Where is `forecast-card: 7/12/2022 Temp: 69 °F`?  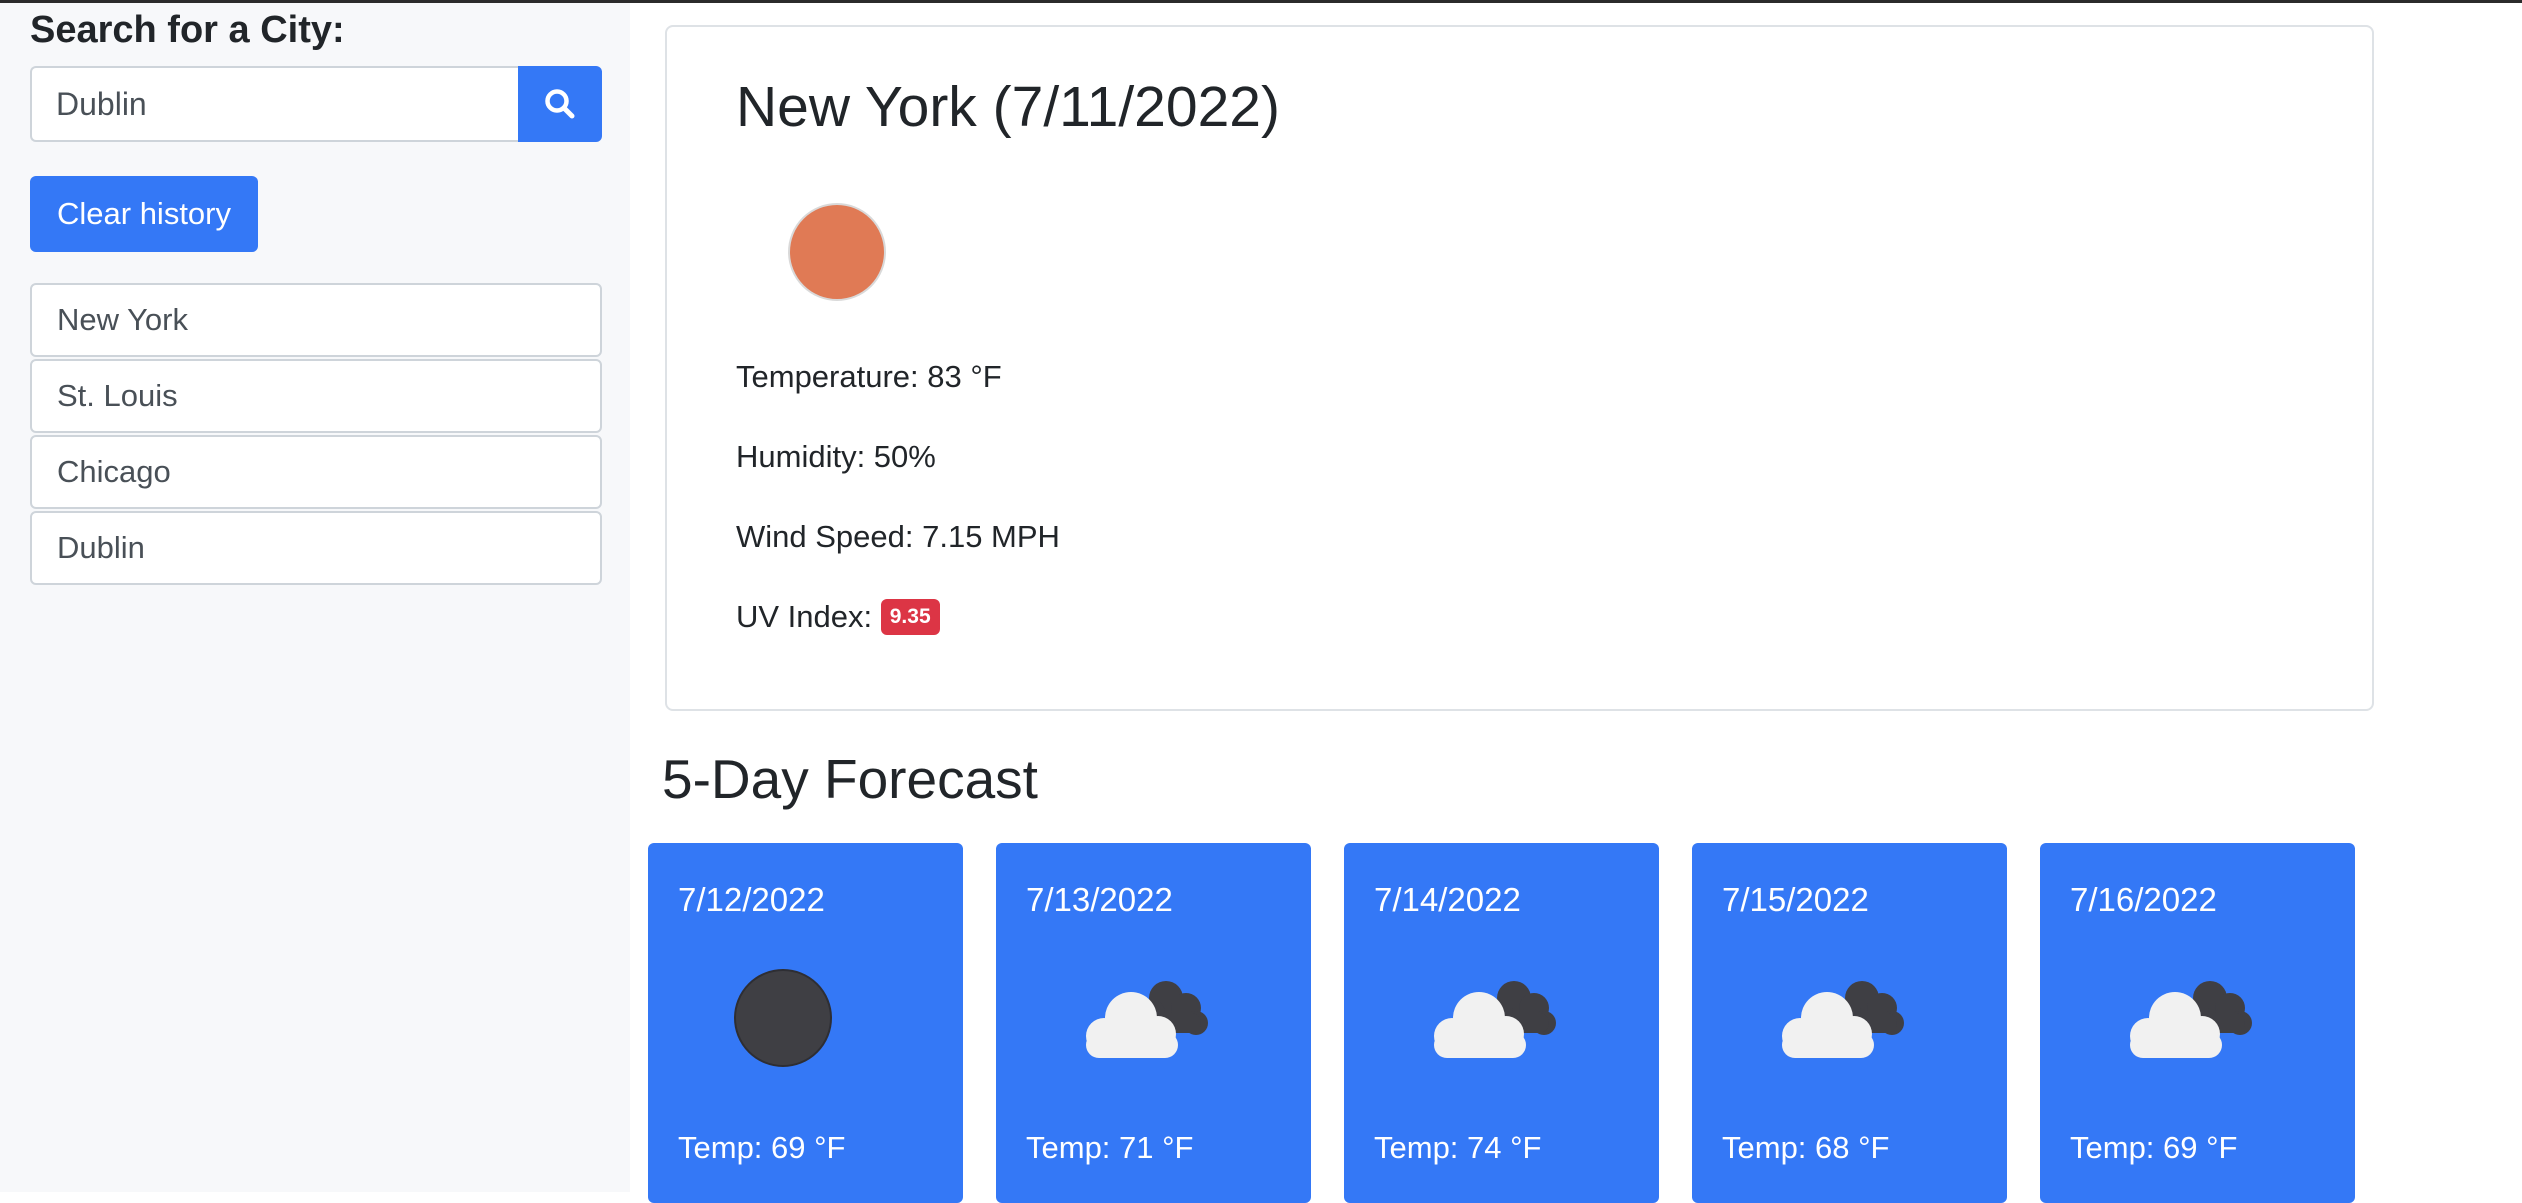 forecast-card: 7/12/2022 Temp: 69 °F is located at coordinates (805, 1023).